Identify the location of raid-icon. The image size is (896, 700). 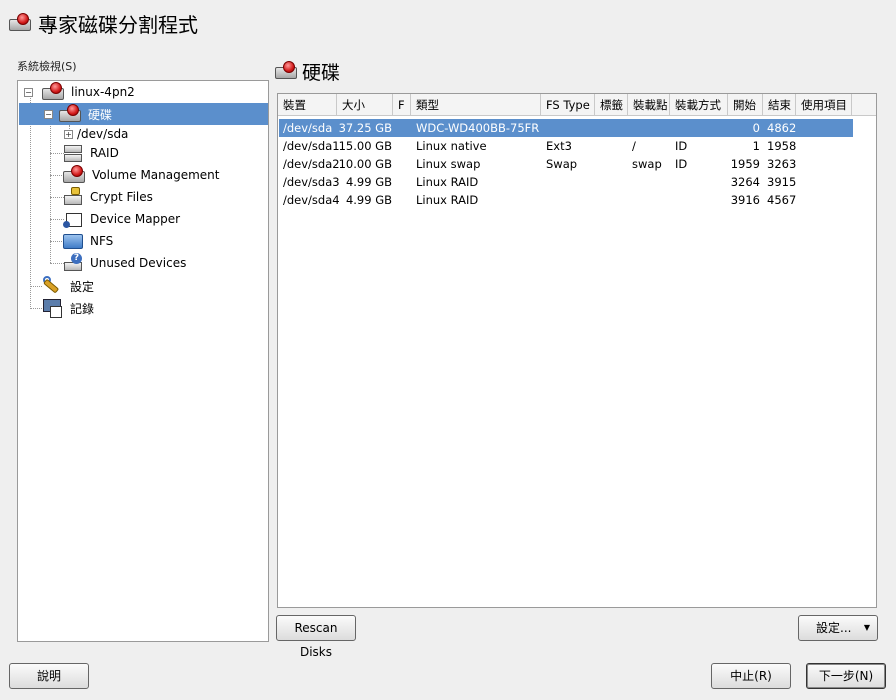
(73, 153).